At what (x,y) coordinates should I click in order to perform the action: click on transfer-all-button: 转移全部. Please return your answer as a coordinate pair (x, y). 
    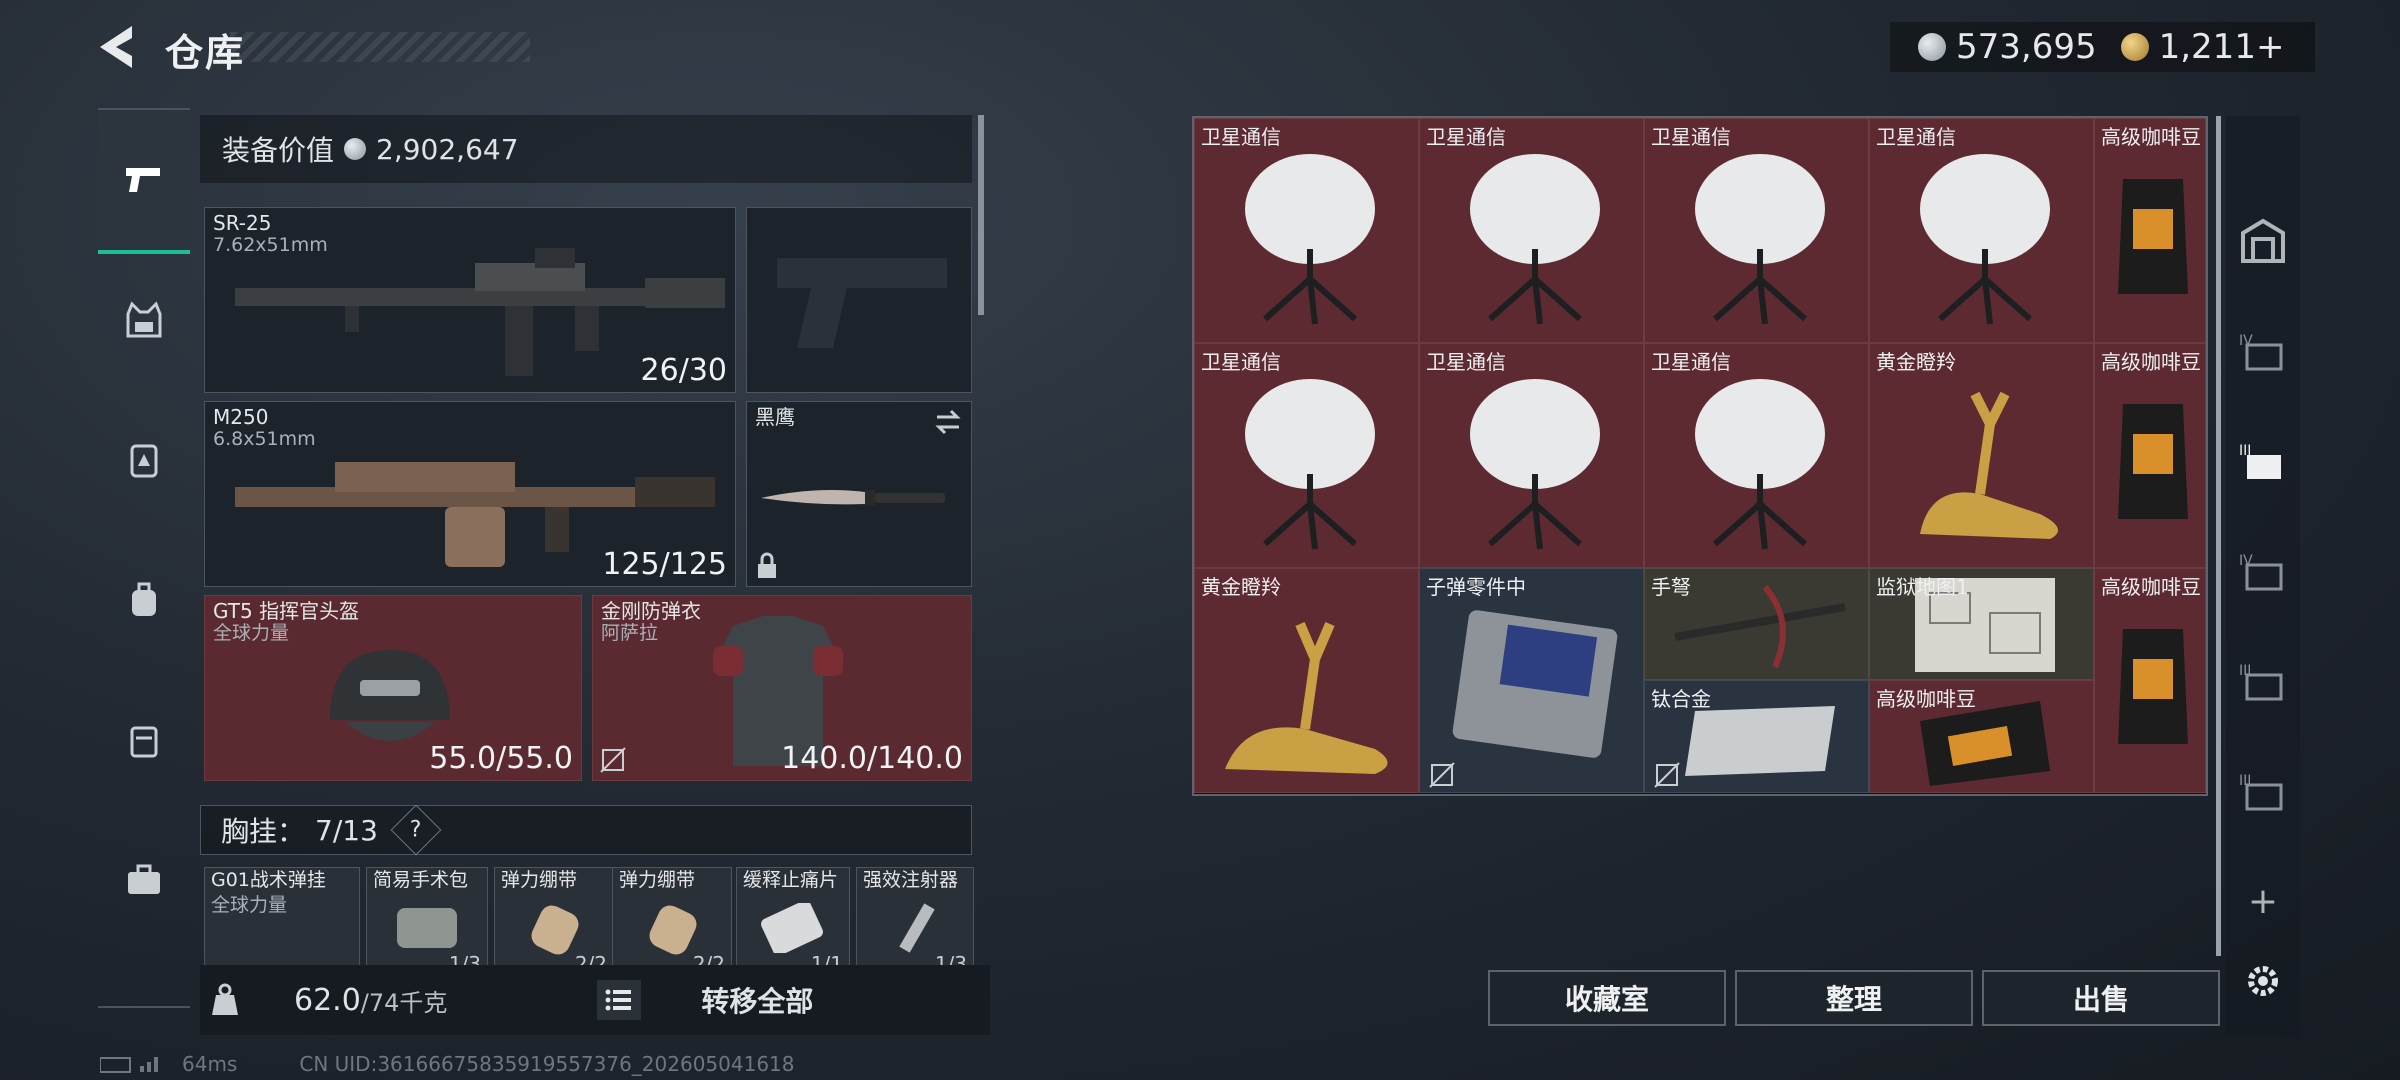
    Looking at the image, I should click on (757, 1000).